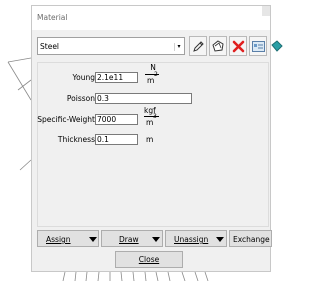 The image size is (320, 281). Describe the element at coordinates (52, 17) in the screenshot. I see `window-title: Material` at that location.